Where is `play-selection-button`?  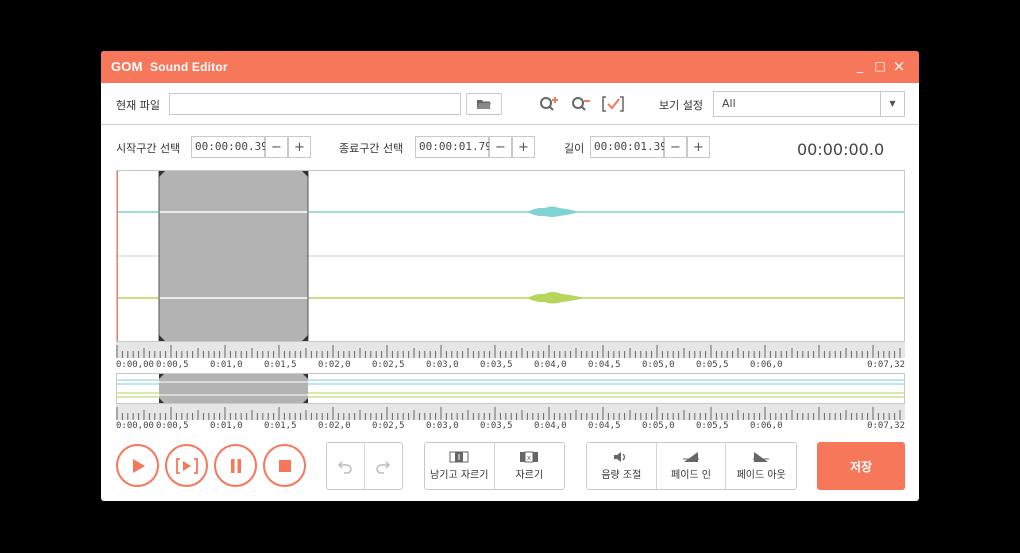
play-selection-button is located at coordinates (186, 465).